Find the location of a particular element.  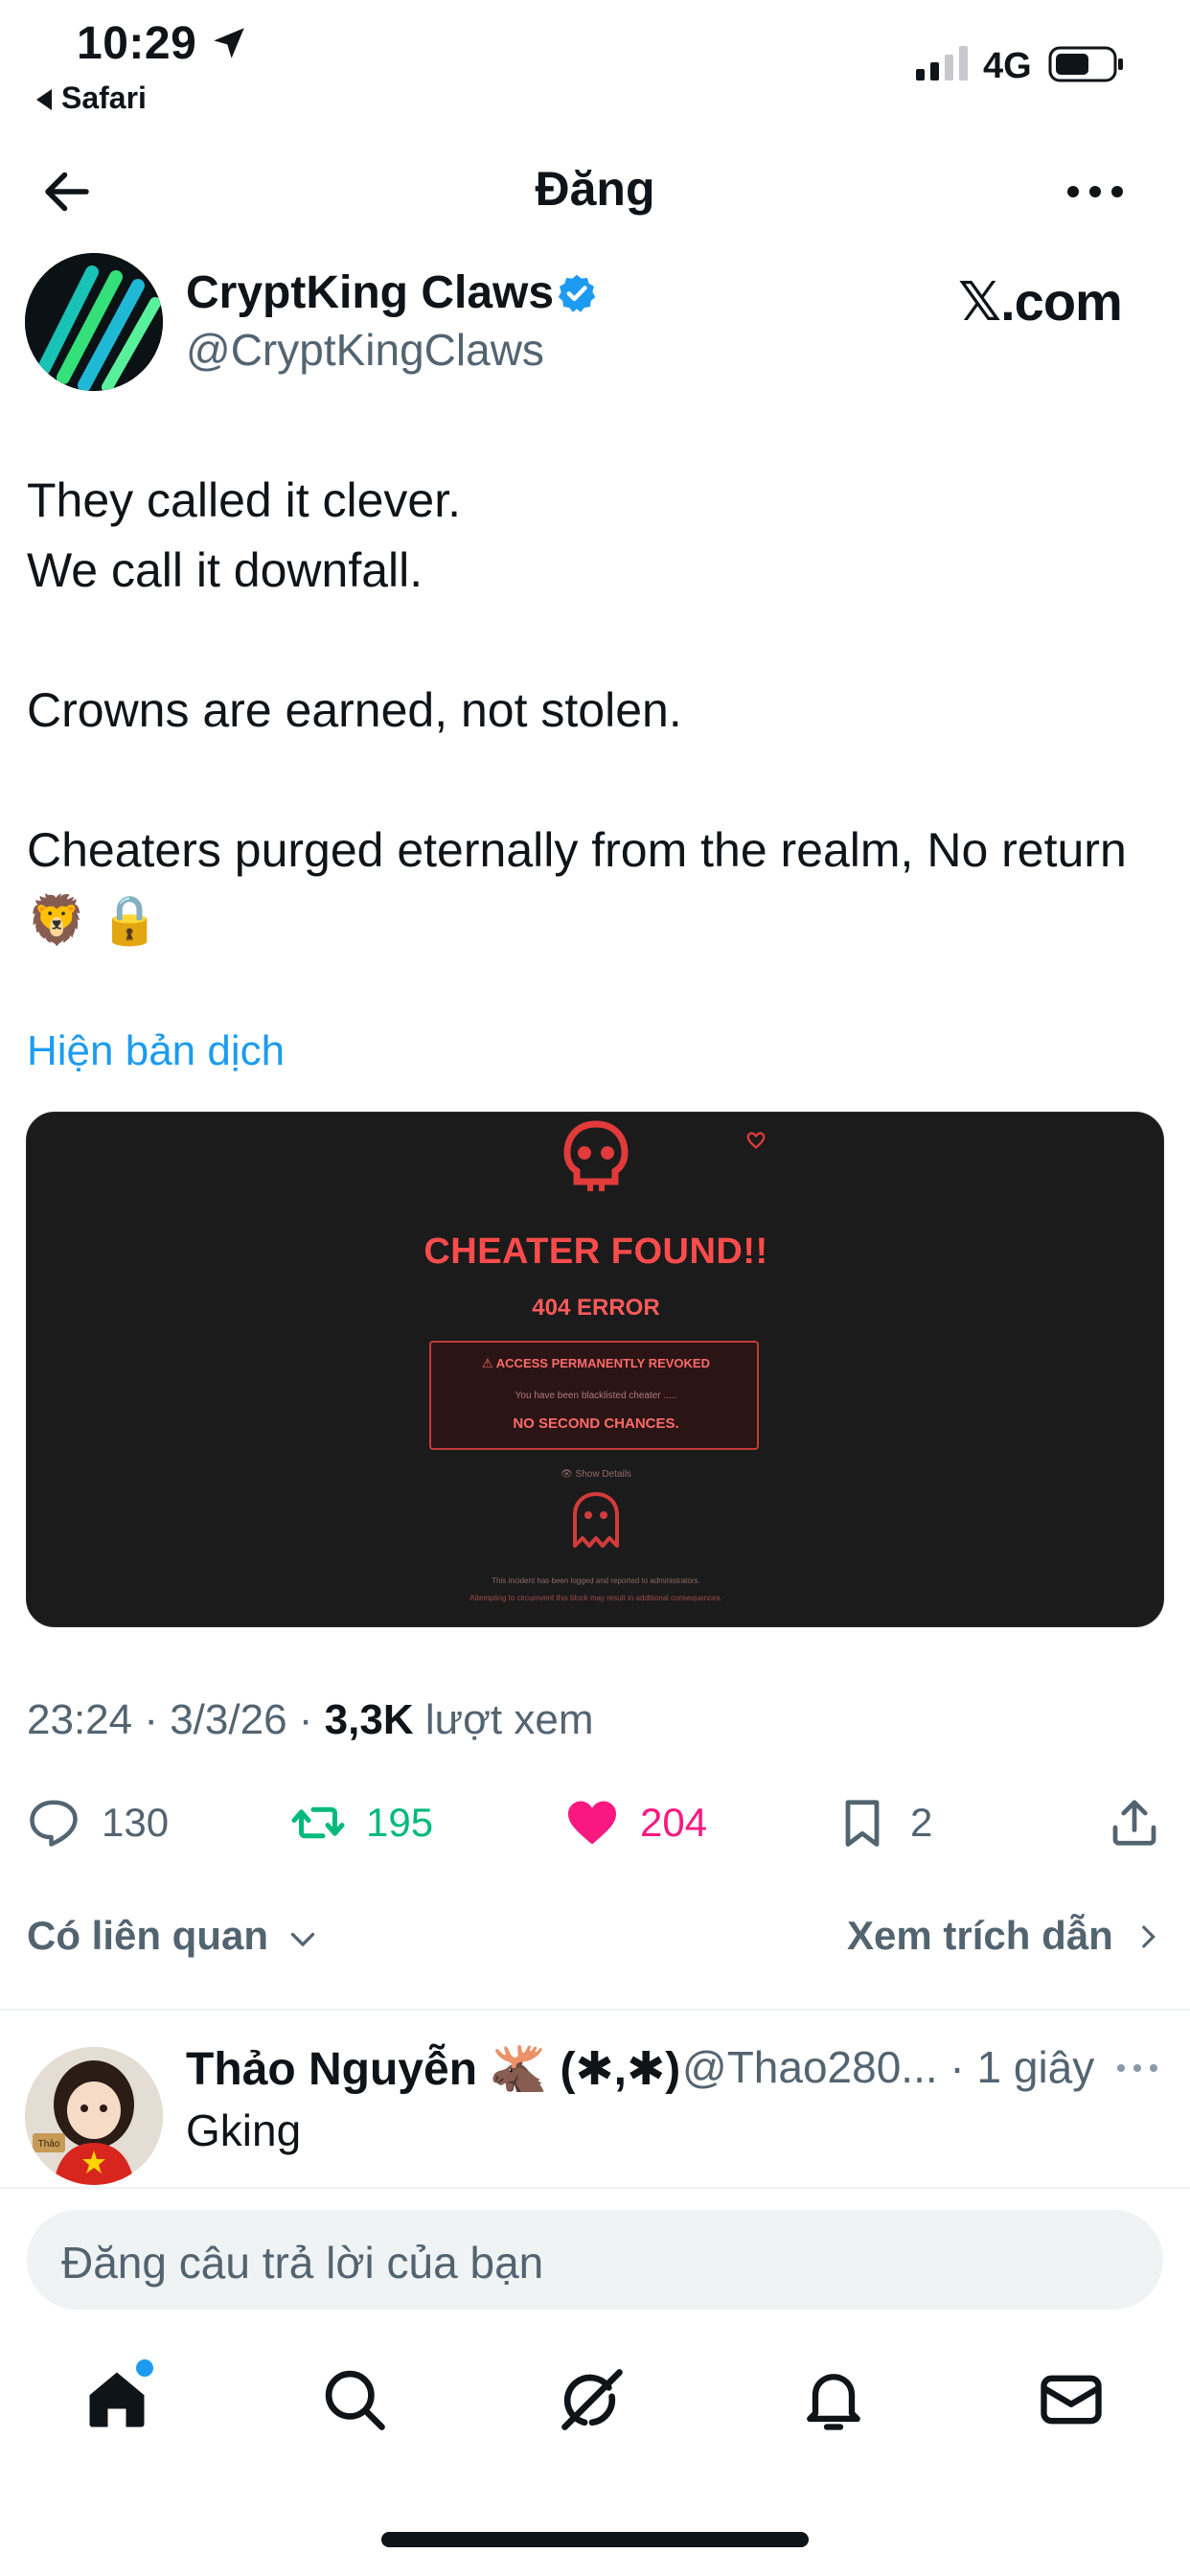

tab-bar is located at coordinates (595, 2405).